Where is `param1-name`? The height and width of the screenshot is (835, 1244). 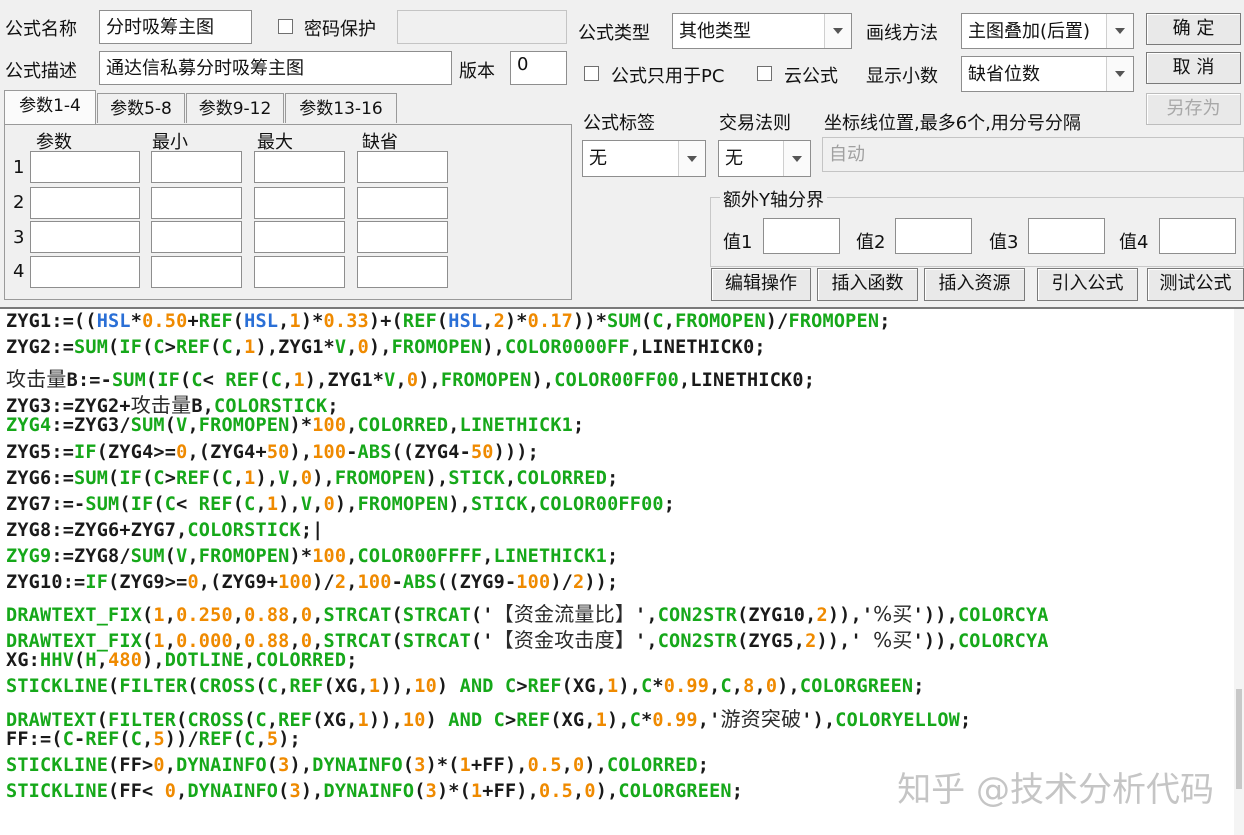 param1-name is located at coordinates (85, 167).